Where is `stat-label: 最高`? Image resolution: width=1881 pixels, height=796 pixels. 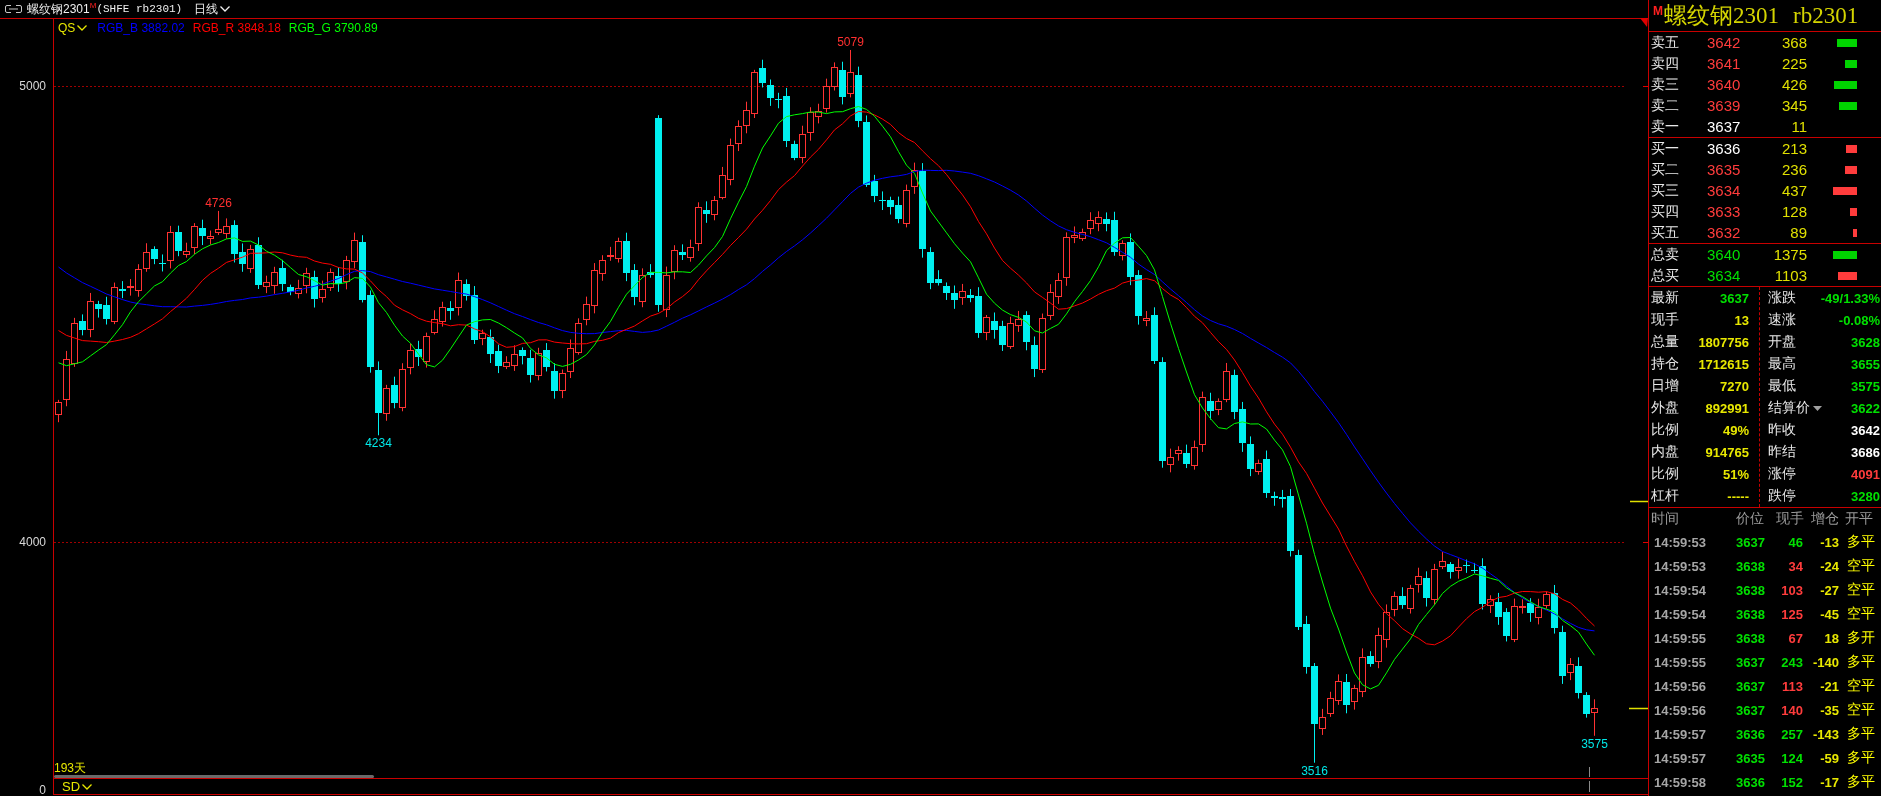 stat-label: 最高 is located at coordinates (1782, 364).